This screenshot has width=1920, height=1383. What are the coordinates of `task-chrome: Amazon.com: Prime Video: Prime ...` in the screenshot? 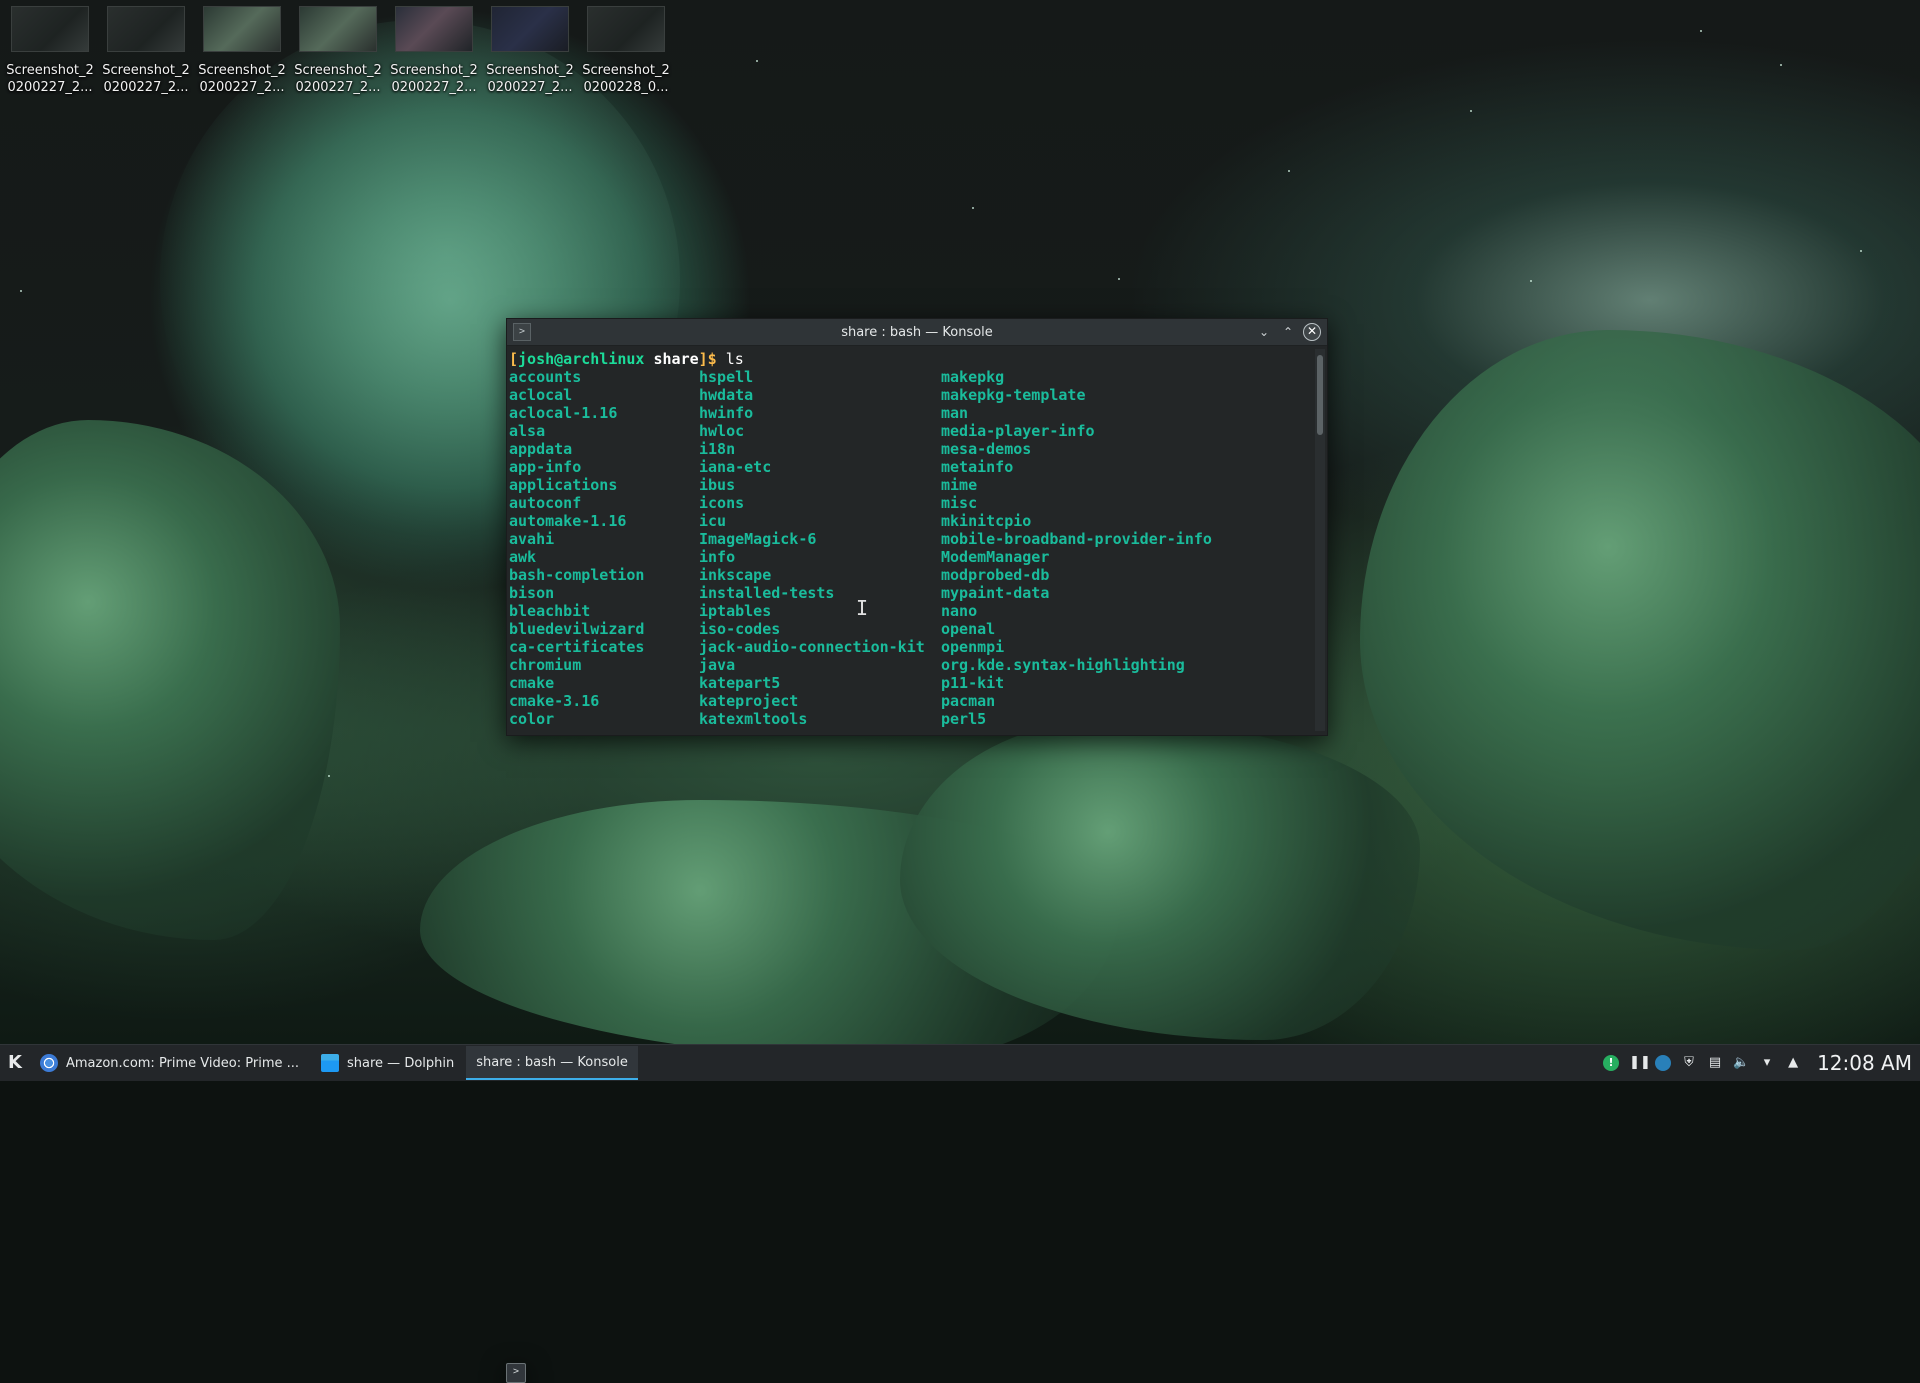 It's located at (169, 1063).